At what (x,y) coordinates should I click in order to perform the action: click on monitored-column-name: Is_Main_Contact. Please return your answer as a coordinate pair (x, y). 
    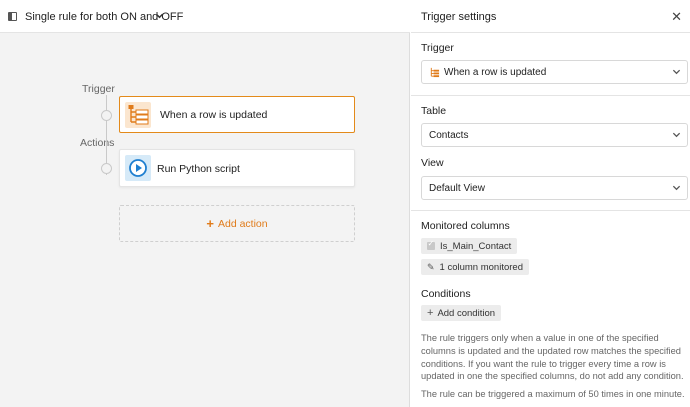
    Looking at the image, I should click on (476, 246).